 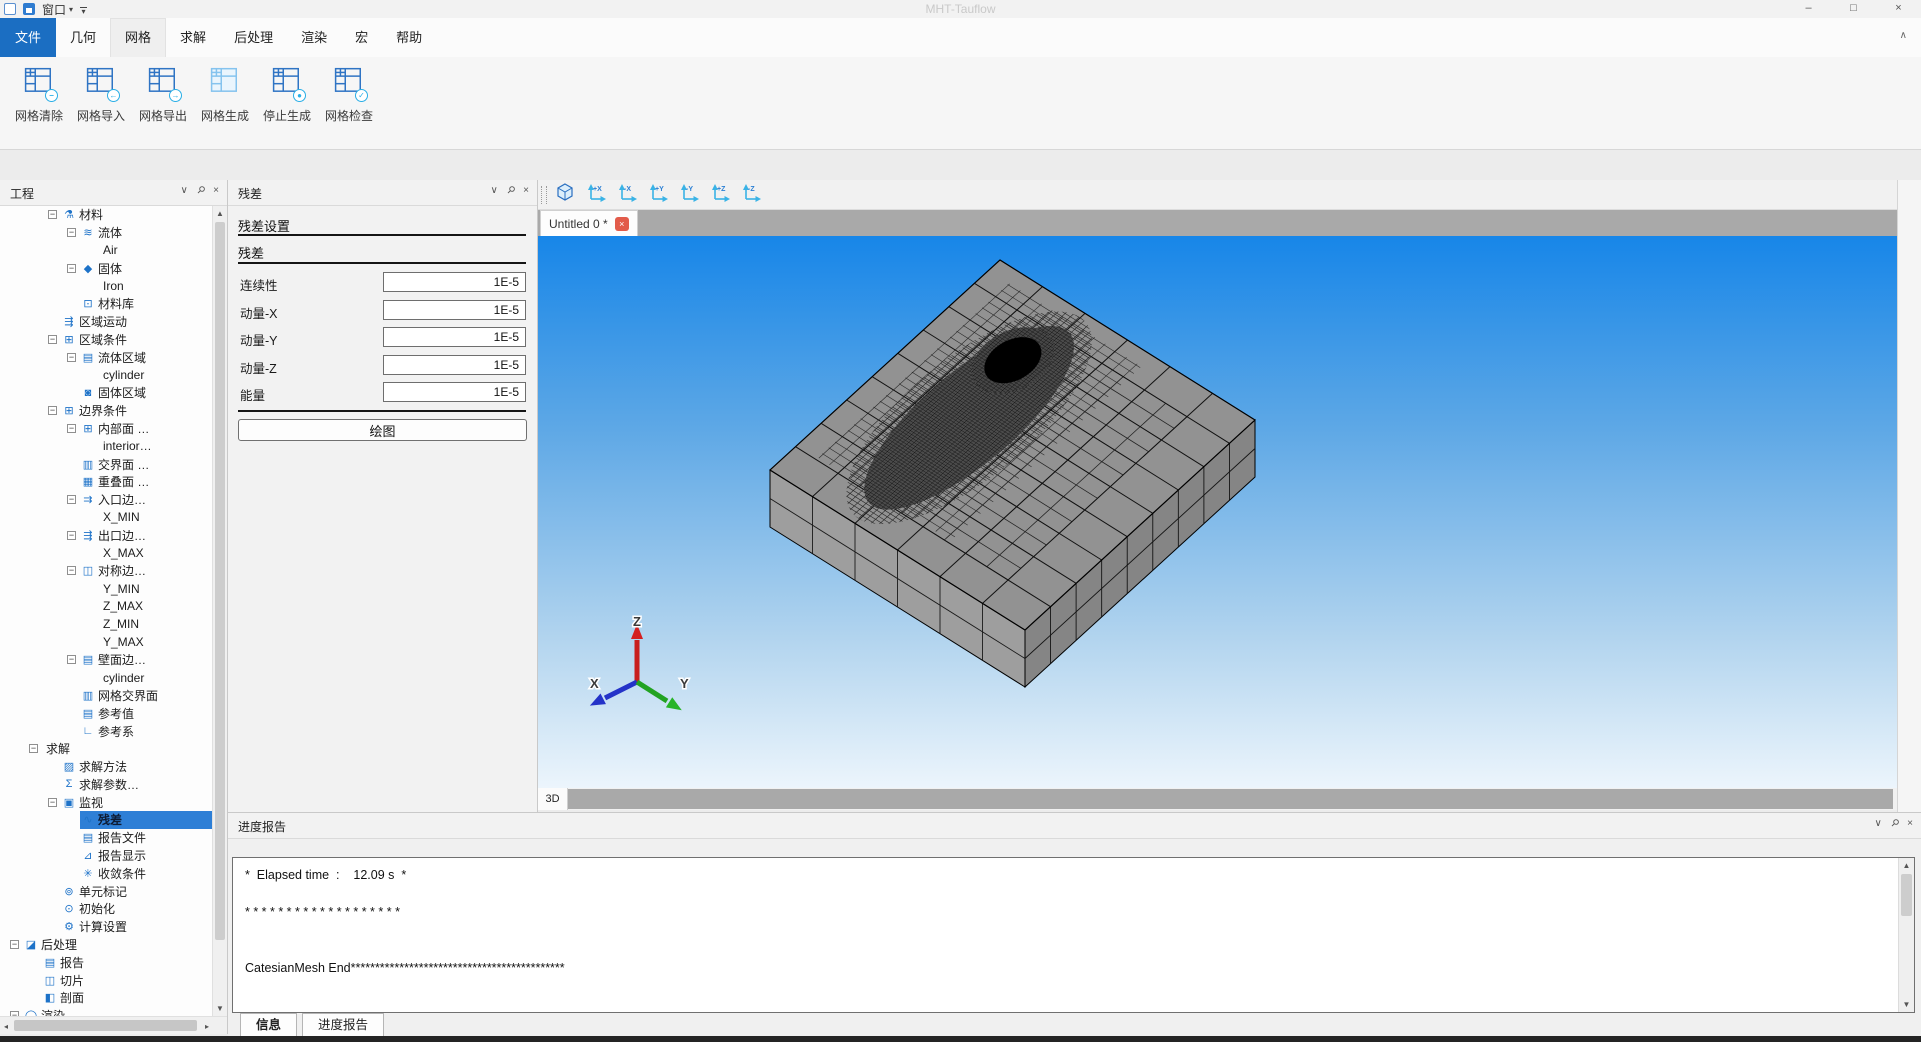 What do you see at coordinates (106, 927) in the screenshot?
I see `tree-item-compute-settings: ⚙ 计算设置` at bounding box center [106, 927].